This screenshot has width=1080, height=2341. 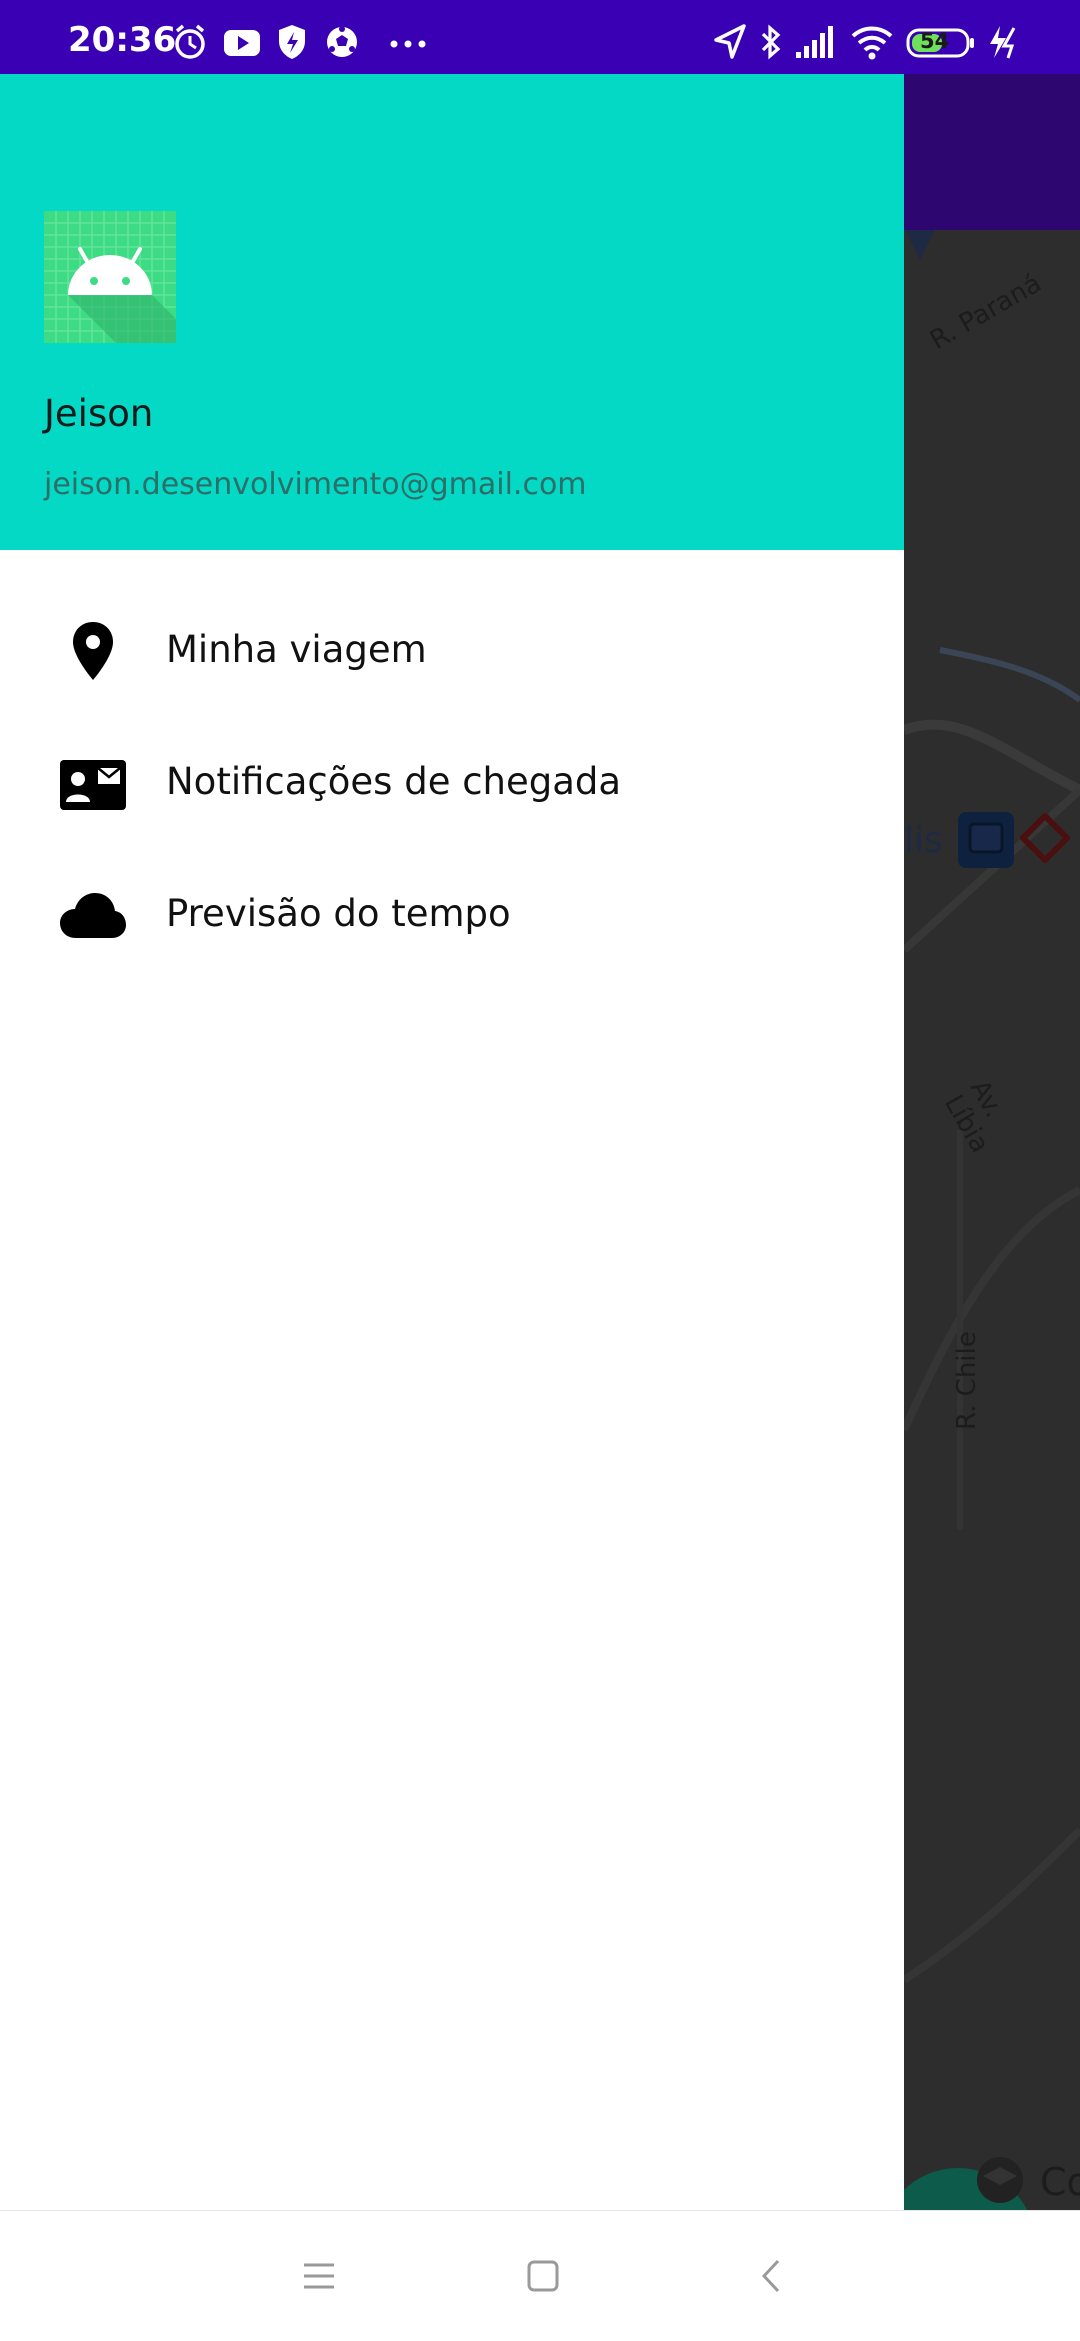 What do you see at coordinates (814, 42) in the screenshot?
I see `signal-icon` at bounding box center [814, 42].